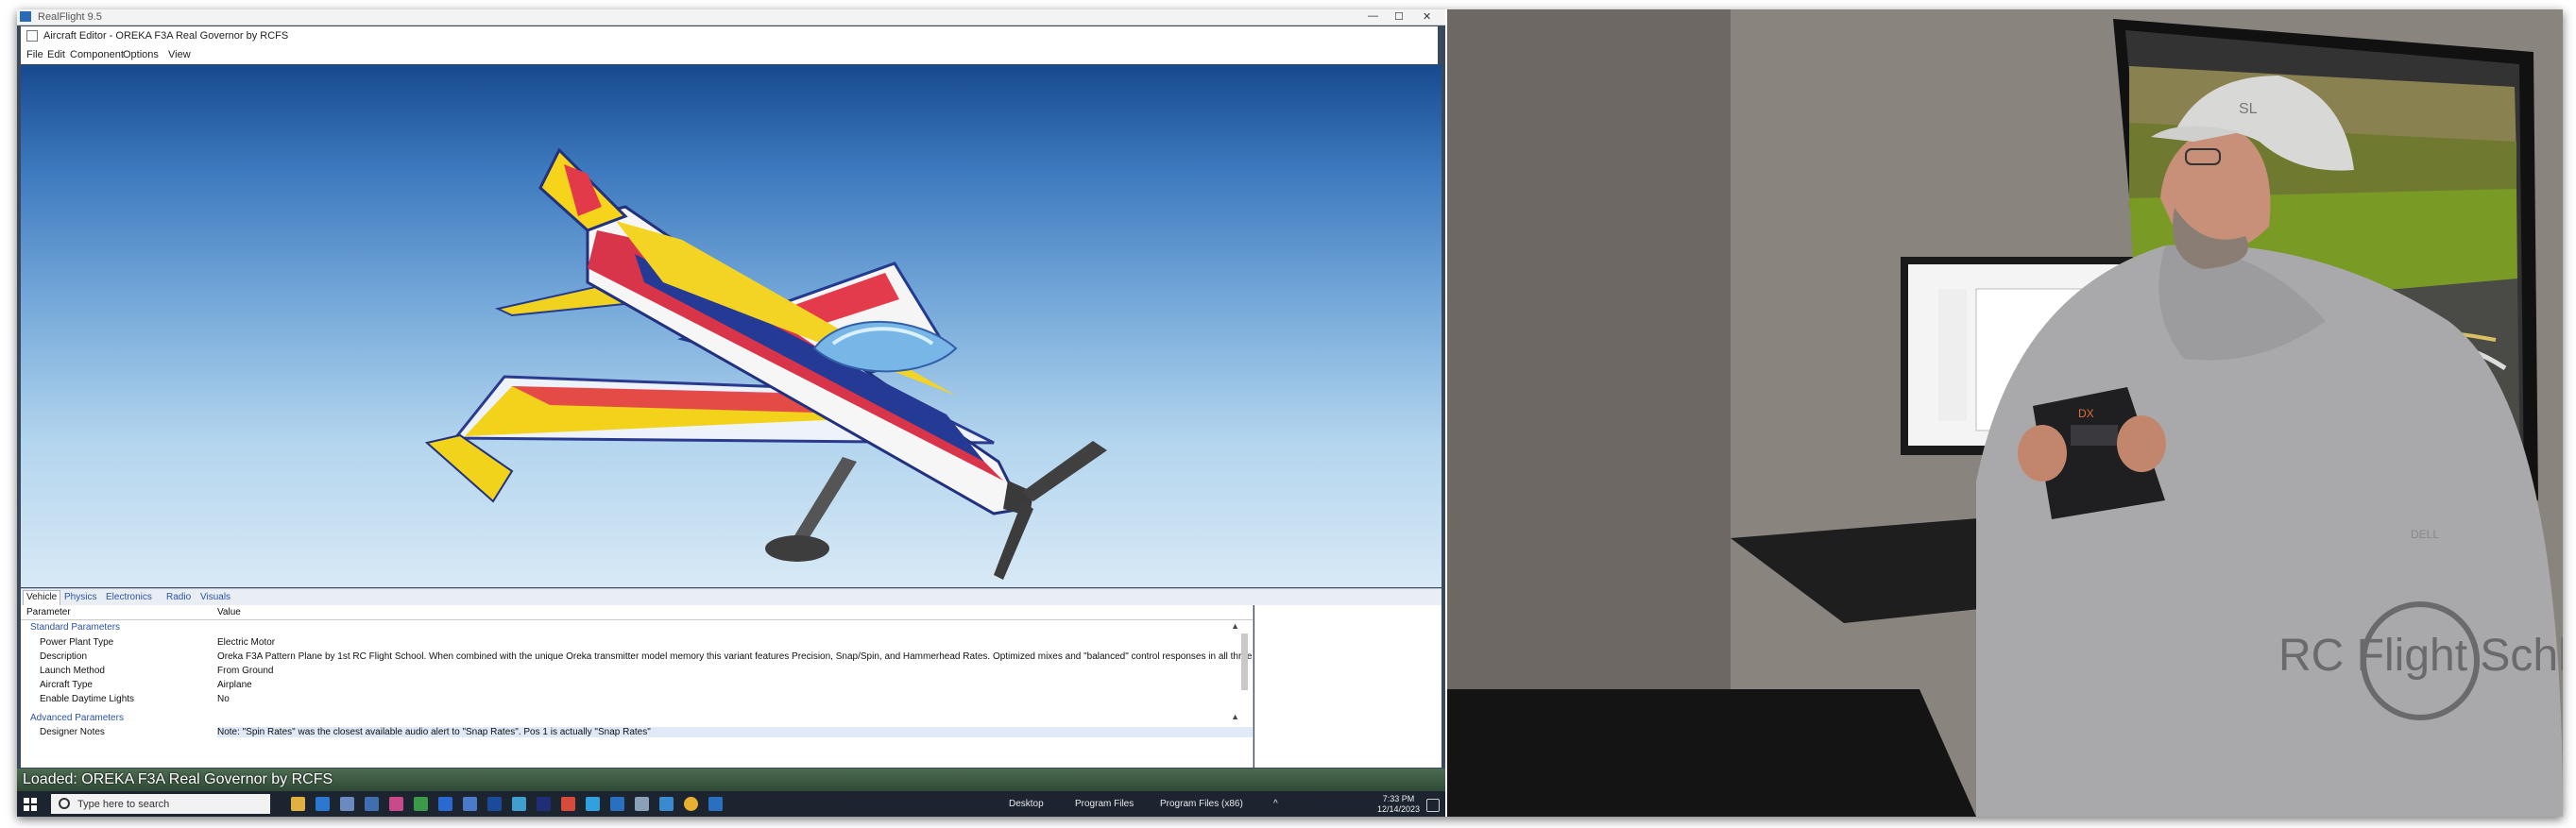 The image size is (2576, 828). What do you see at coordinates (1201, 804) in the screenshot?
I see `taskbar-folder-program-files-x86: Program Files (x86)` at bounding box center [1201, 804].